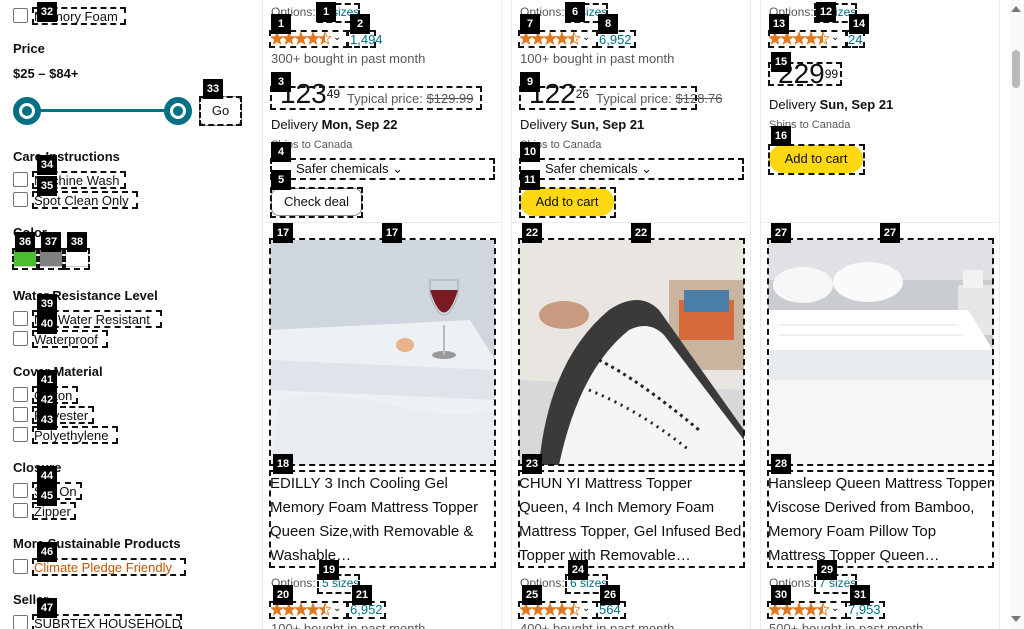 This screenshot has width=1024, height=629. What do you see at coordinates (20, 318) in the screenshot?
I see `checkbox-not-water-resistant` at bounding box center [20, 318].